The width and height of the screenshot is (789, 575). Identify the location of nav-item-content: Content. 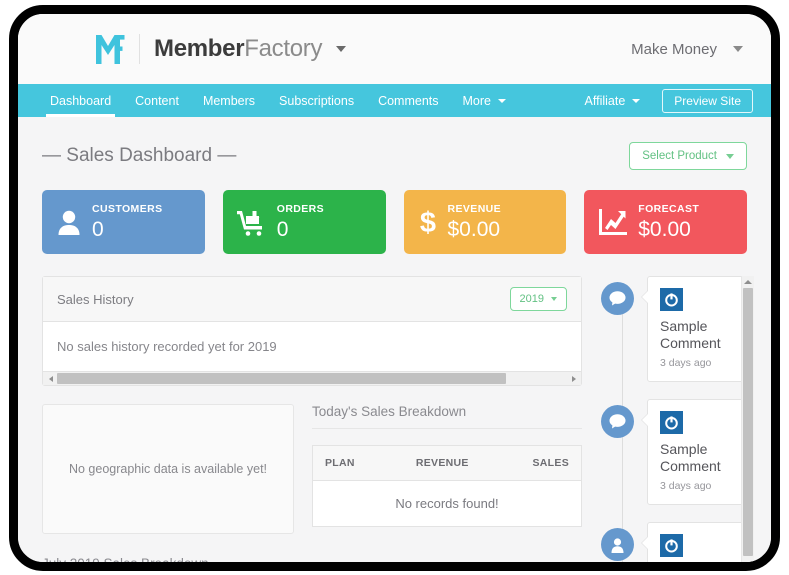
(157, 100).